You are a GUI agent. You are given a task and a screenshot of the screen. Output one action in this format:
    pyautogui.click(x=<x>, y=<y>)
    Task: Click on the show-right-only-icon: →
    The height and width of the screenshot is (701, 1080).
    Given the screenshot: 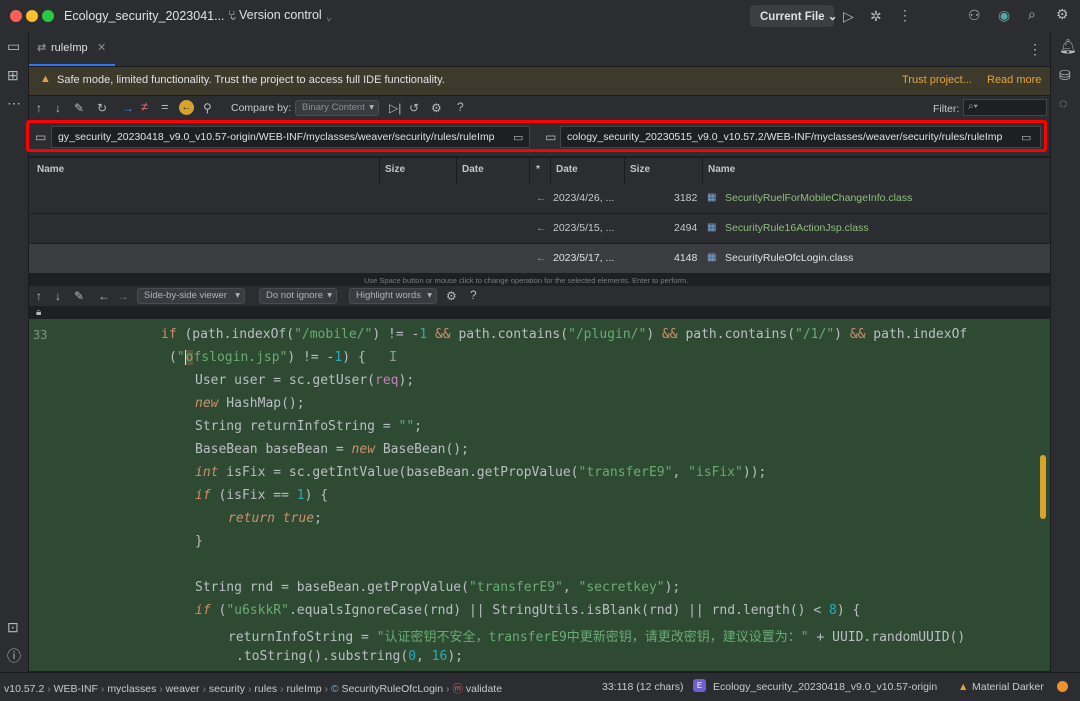 What is the action you would take?
    pyautogui.click(x=128, y=108)
    